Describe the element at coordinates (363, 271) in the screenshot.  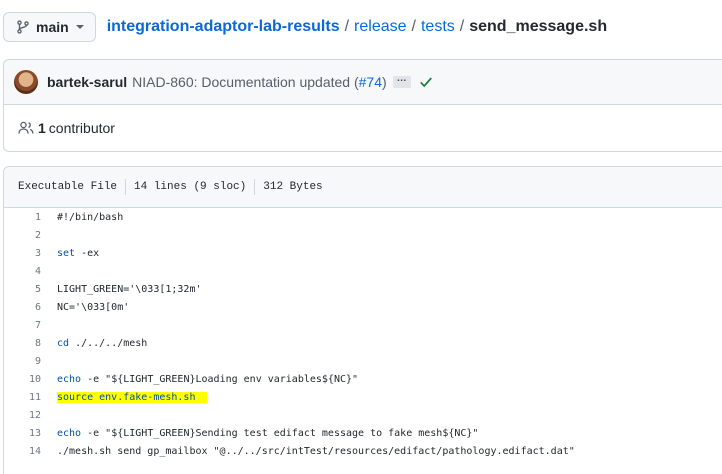
I see `code-line: 4` at that location.